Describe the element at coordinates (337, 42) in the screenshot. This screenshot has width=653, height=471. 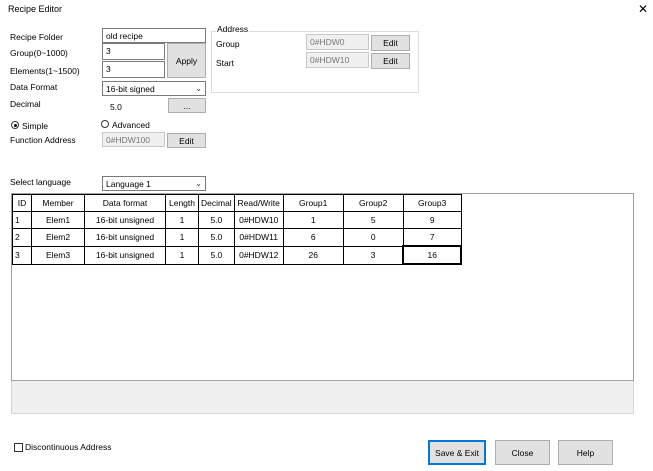
I see `address-group-input: 0#HDW0` at that location.